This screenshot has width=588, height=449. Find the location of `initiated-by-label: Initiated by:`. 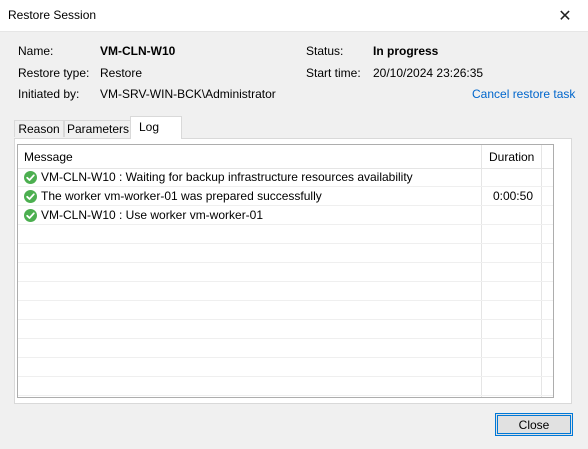

initiated-by-label: Initiated by: is located at coordinates (49, 94).